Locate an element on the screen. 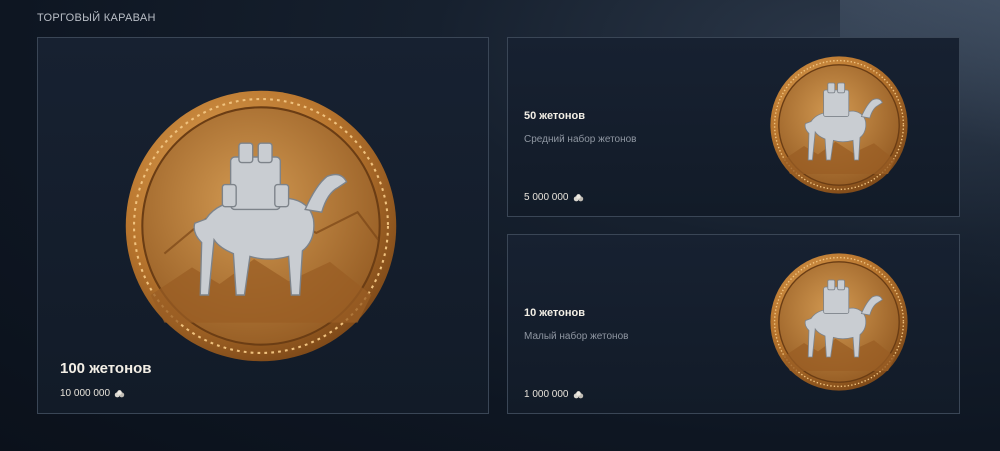 The image size is (1000, 451). offer-title: 10 жетонов is located at coordinates (555, 313).